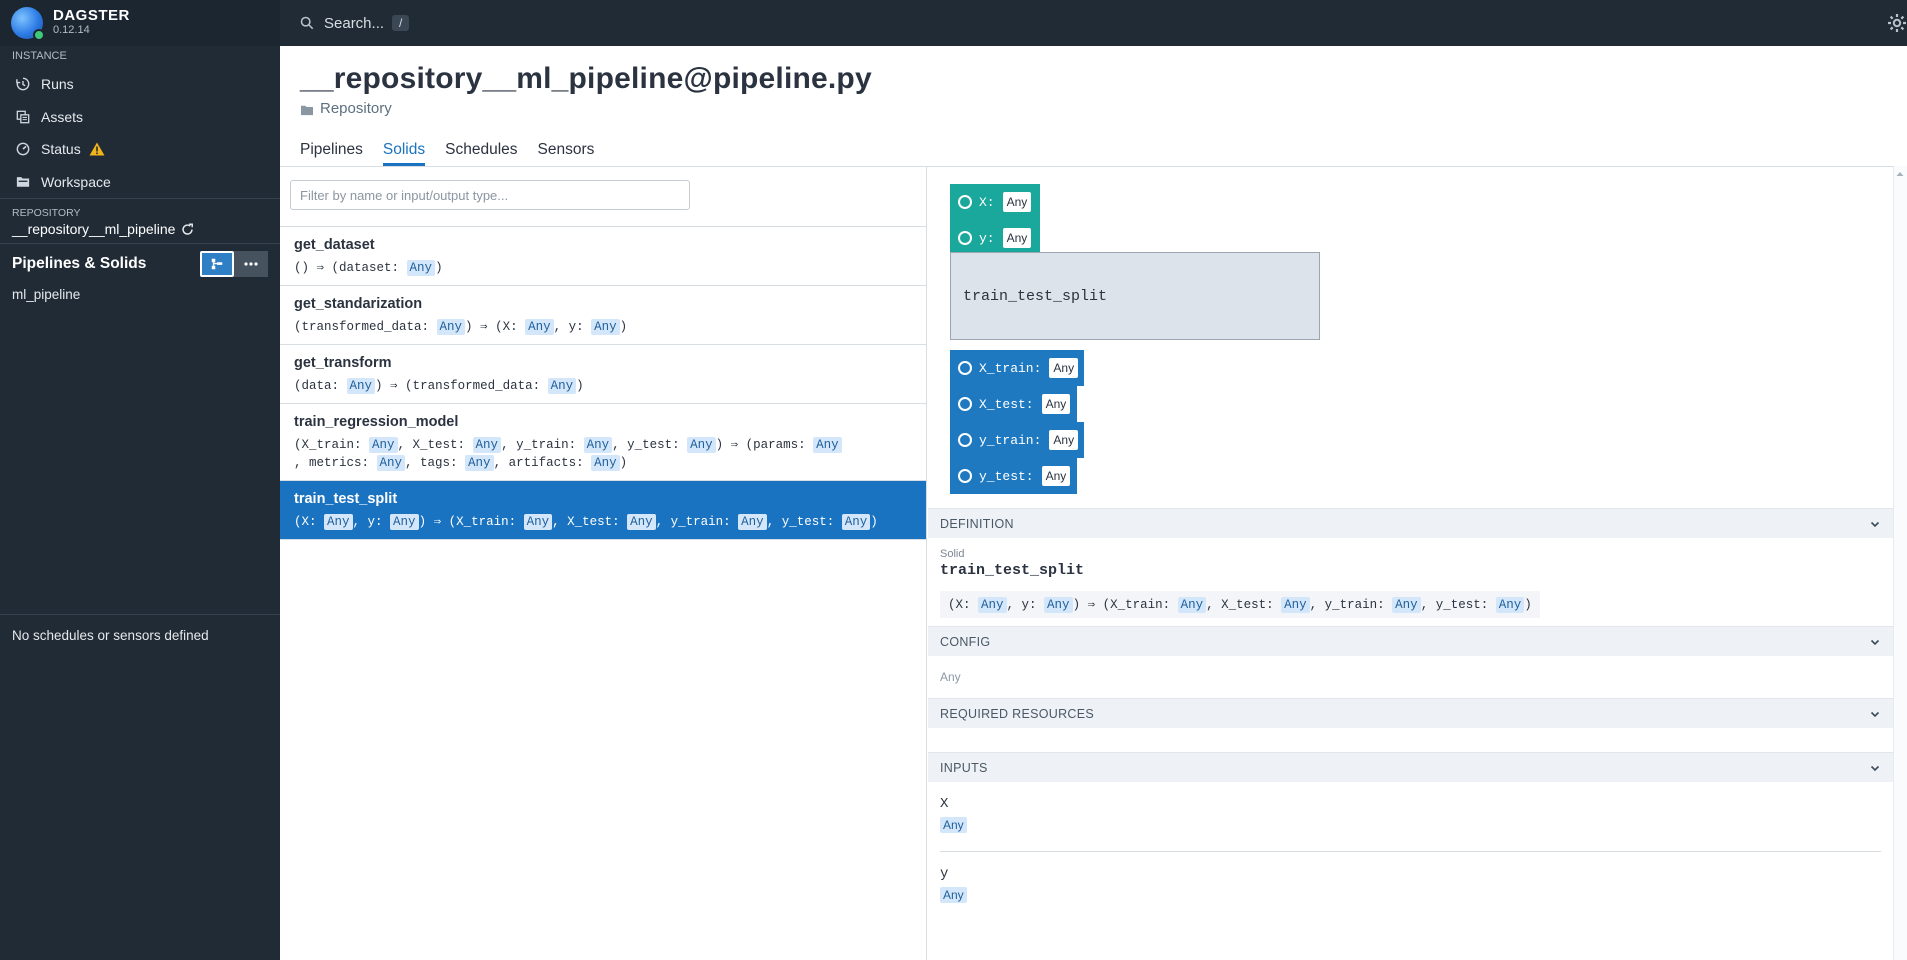  I want to click on list-view-button, so click(251, 263).